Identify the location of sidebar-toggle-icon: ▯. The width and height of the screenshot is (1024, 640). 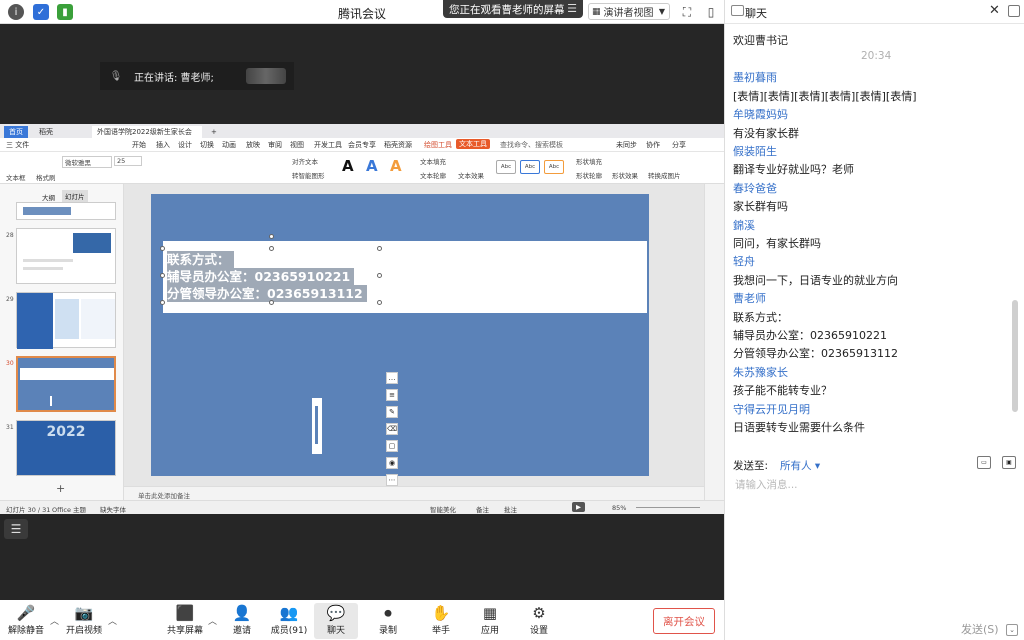
(711, 12).